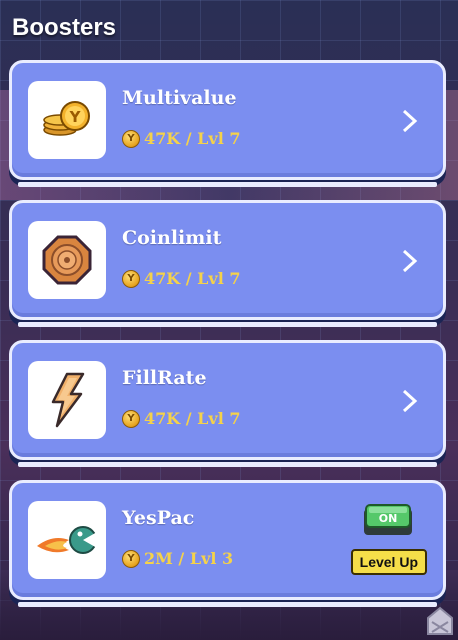 The image size is (458, 640). What do you see at coordinates (75, 117) in the screenshot?
I see `svg-text: Y` at bounding box center [75, 117].